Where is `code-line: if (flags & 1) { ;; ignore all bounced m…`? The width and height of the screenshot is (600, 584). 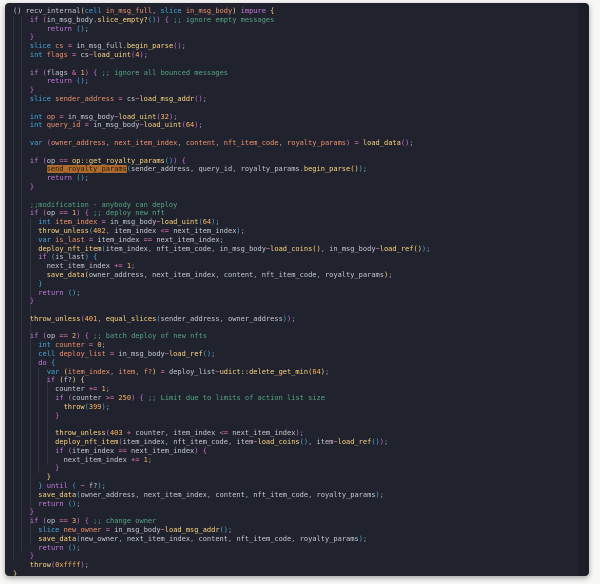 code-line: if (flags & 1) { ;; ignore all bounced m… is located at coordinates (301, 73).